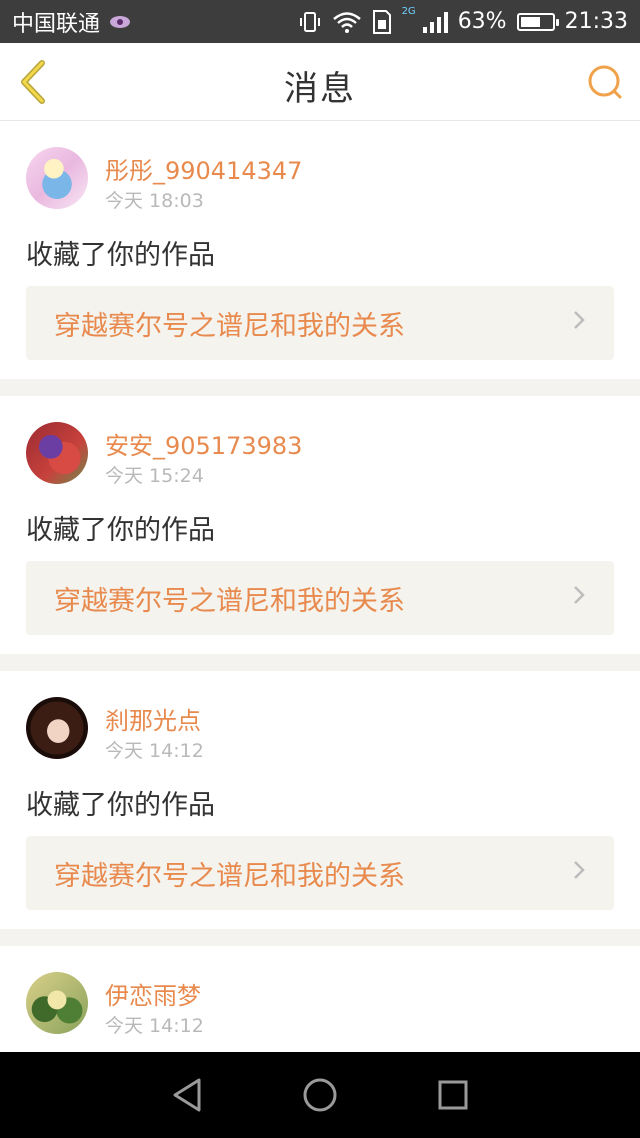  What do you see at coordinates (408, 11) in the screenshot?
I see `network-type-badge: 2G` at bounding box center [408, 11].